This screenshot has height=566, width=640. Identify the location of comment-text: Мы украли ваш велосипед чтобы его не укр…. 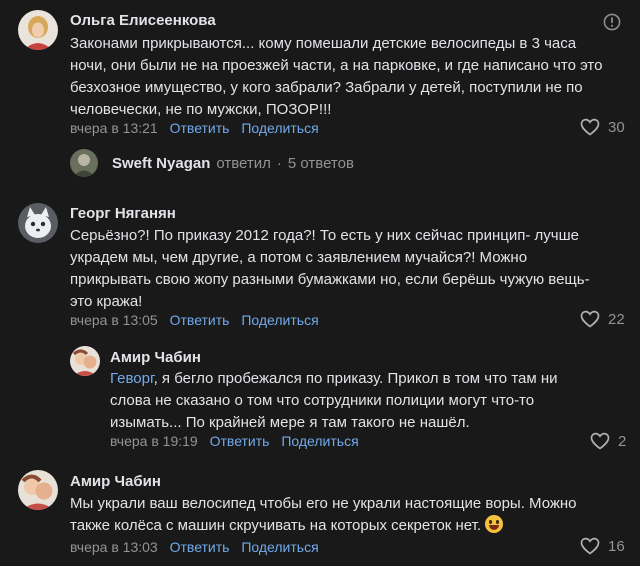
(323, 514).